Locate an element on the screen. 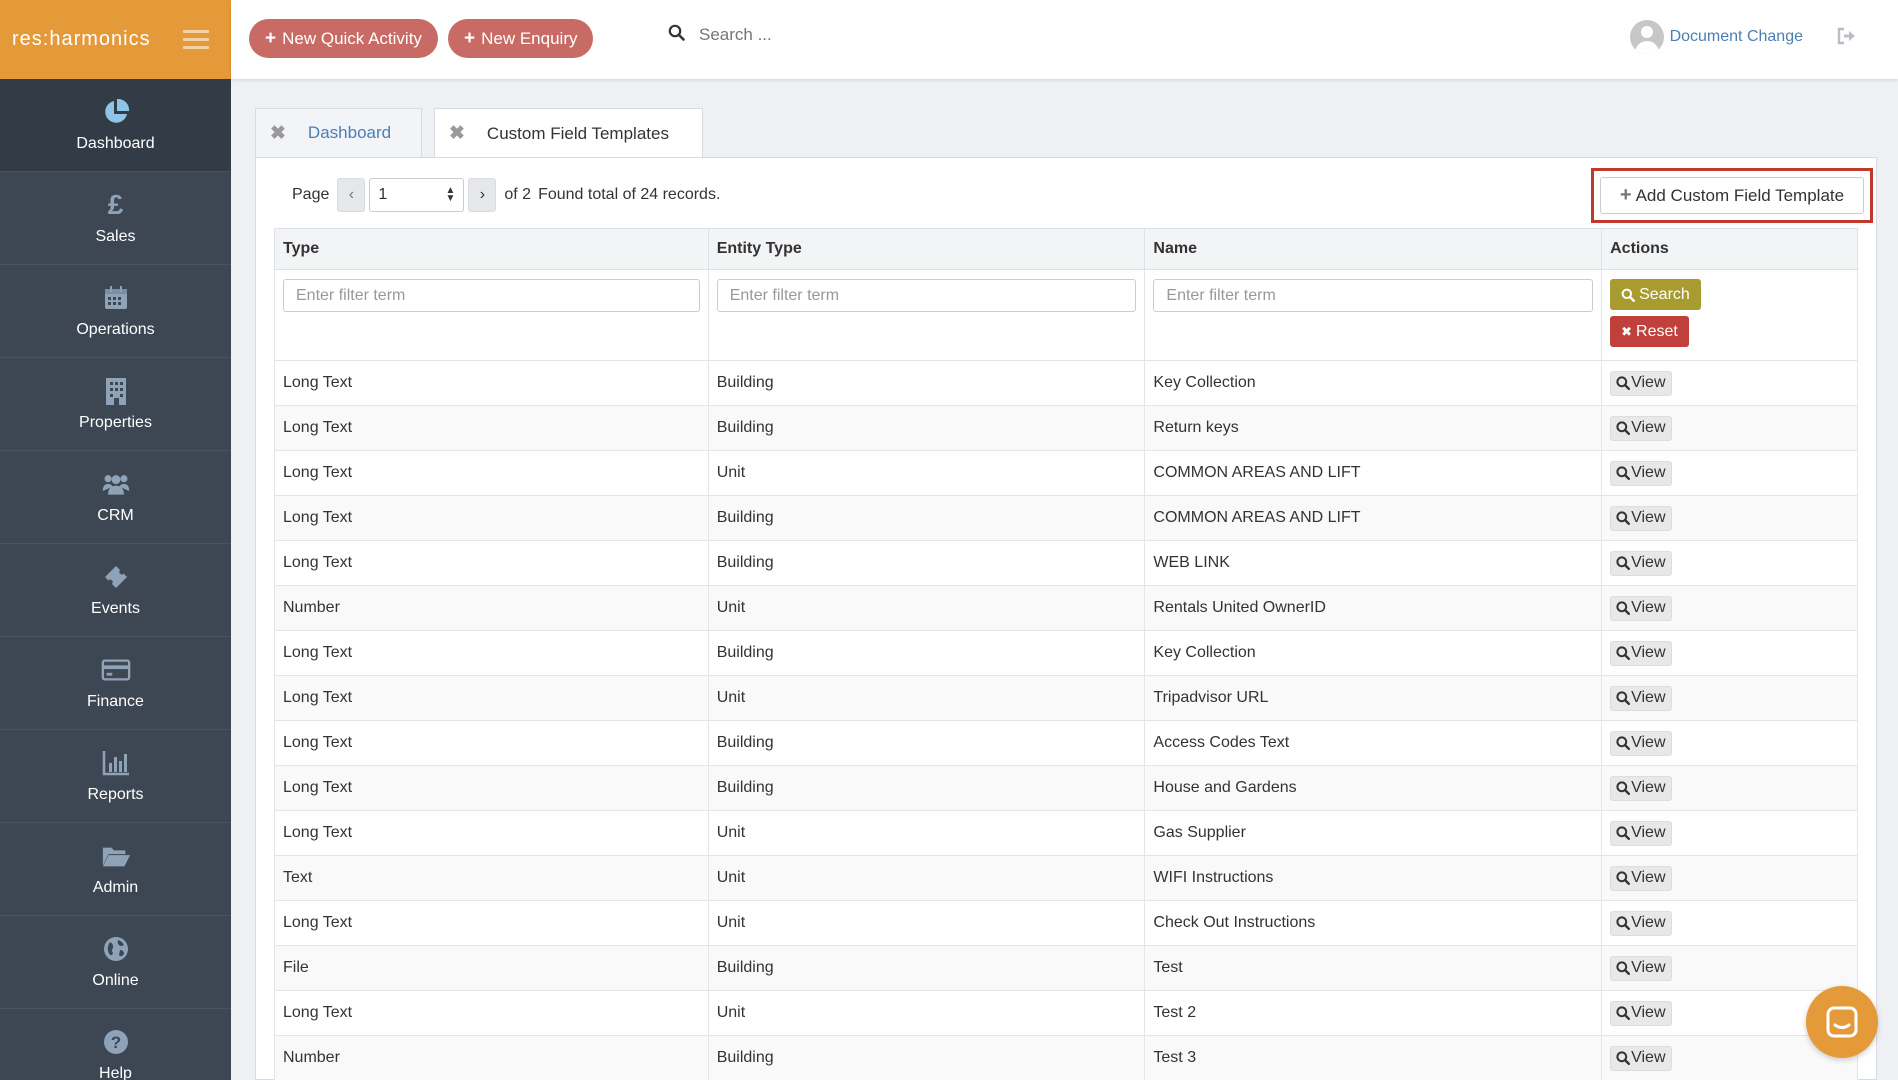 The height and width of the screenshot is (1080, 1898). table-row: File Building Test View is located at coordinates (1066, 968).